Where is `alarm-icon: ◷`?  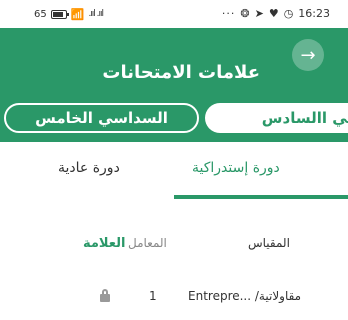
alarm-icon: ◷ is located at coordinates (288, 13).